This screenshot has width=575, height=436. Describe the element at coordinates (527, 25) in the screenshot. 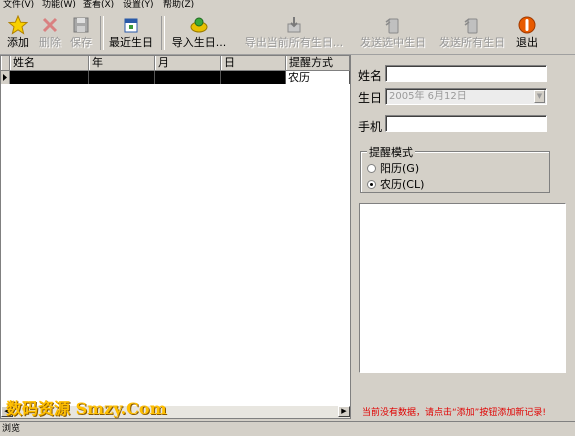

I see `exit-power-icon` at that location.